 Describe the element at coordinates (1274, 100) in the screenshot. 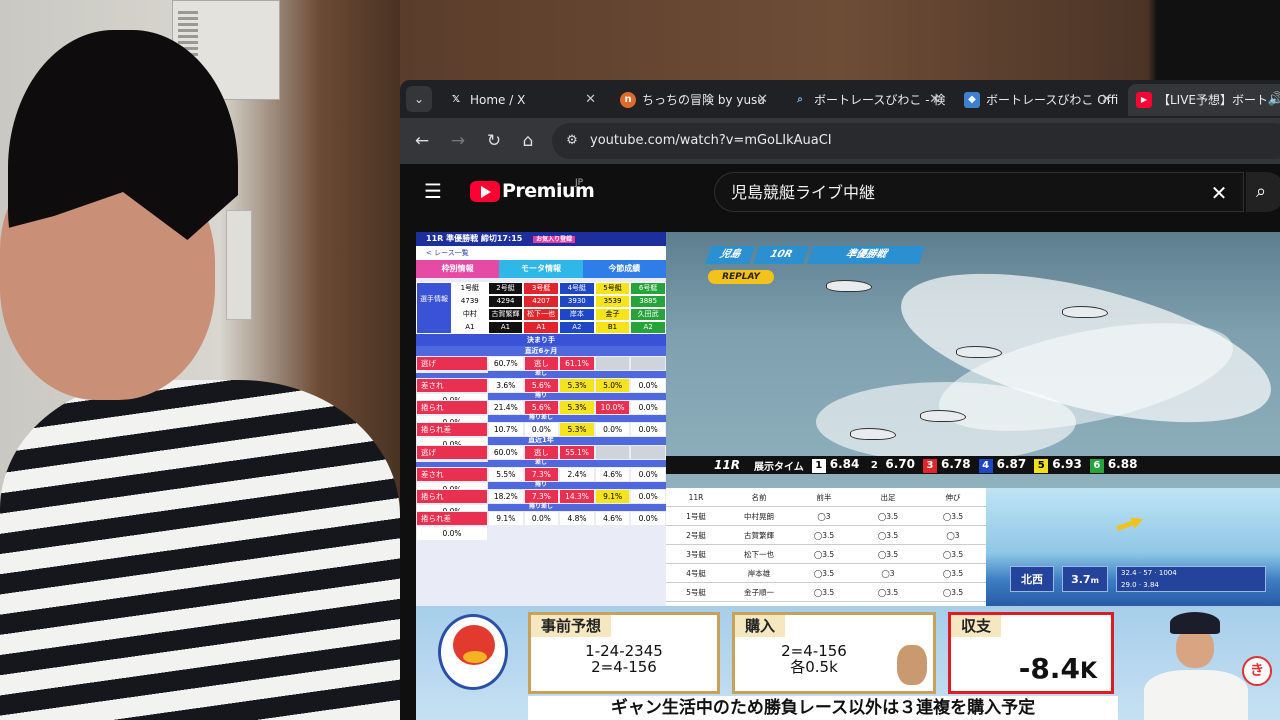

I see `audio-playing-icon: 🔊` at that location.